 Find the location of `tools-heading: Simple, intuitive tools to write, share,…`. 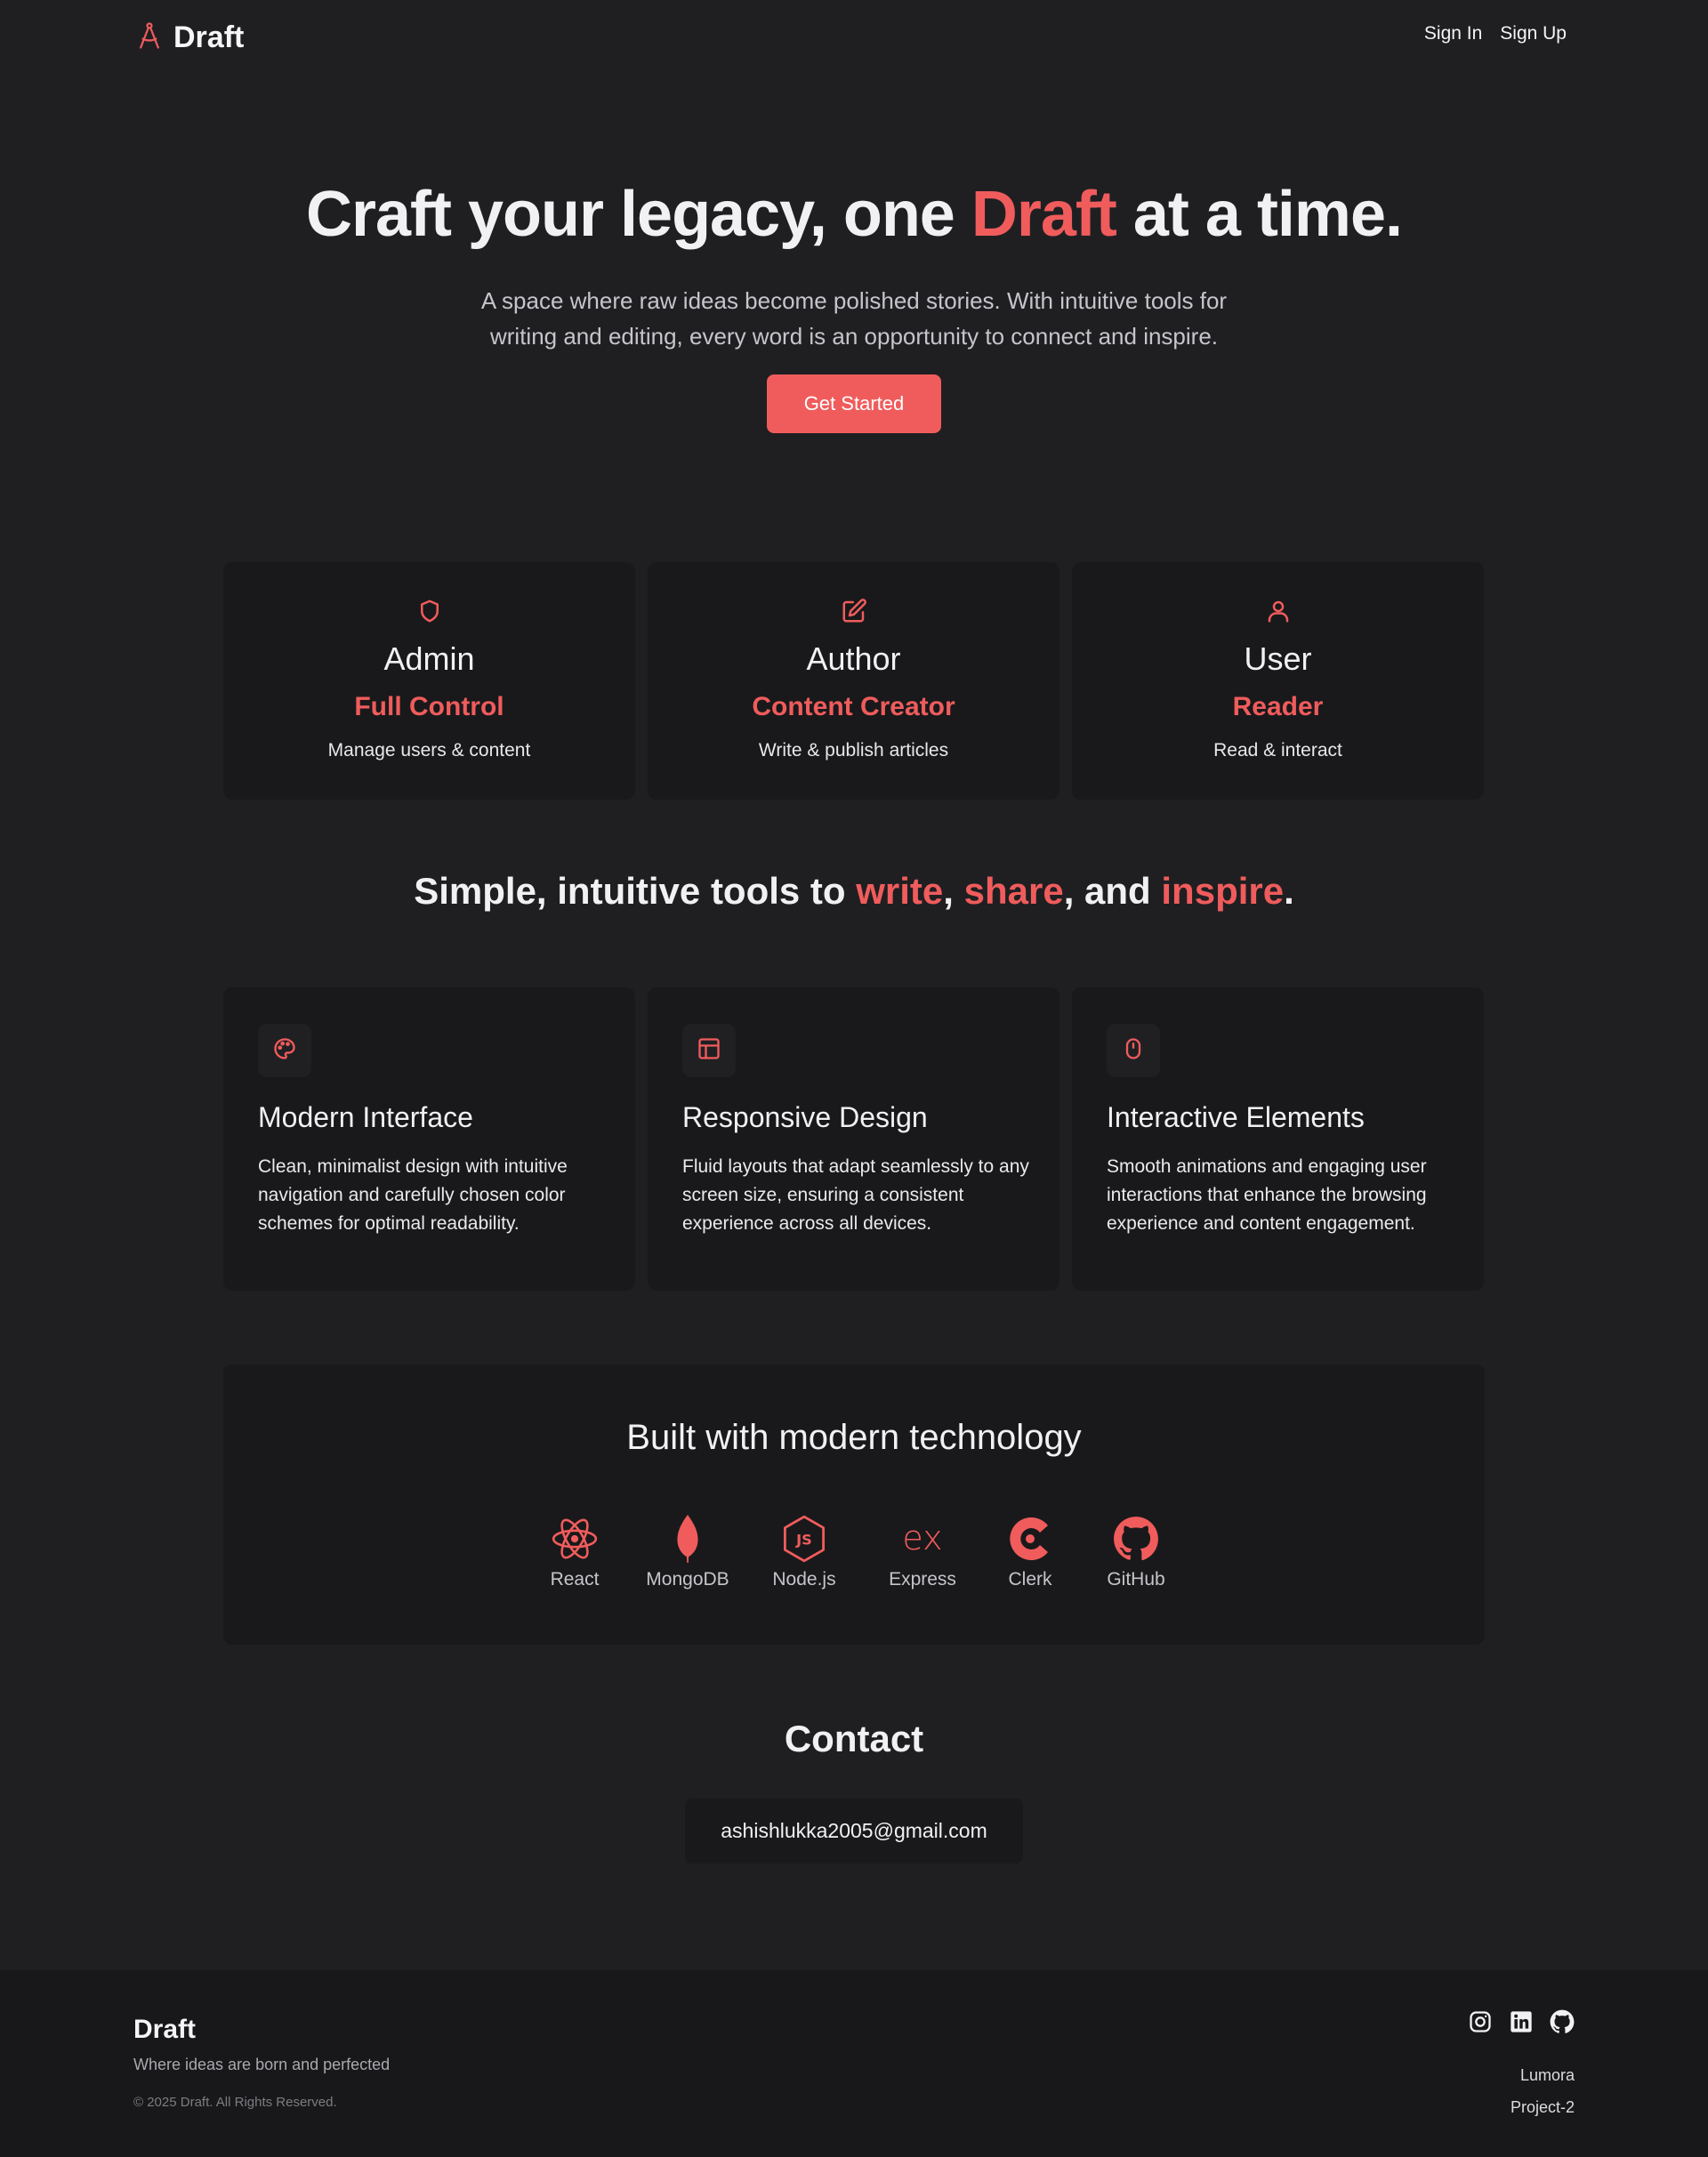

tools-heading: Simple, intuitive tools to write, share,… is located at coordinates (854, 891).